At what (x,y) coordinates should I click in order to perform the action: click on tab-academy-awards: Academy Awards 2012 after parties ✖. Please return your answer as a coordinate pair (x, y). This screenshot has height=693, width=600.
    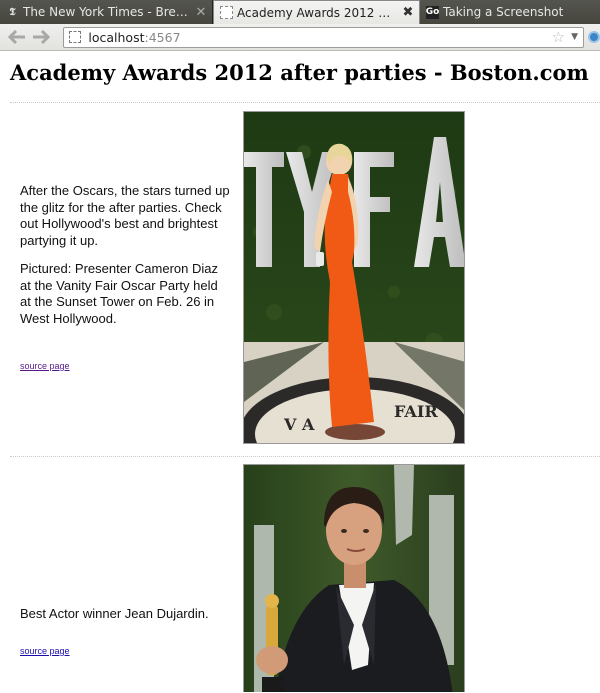
    Looking at the image, I should click on (316, 12).